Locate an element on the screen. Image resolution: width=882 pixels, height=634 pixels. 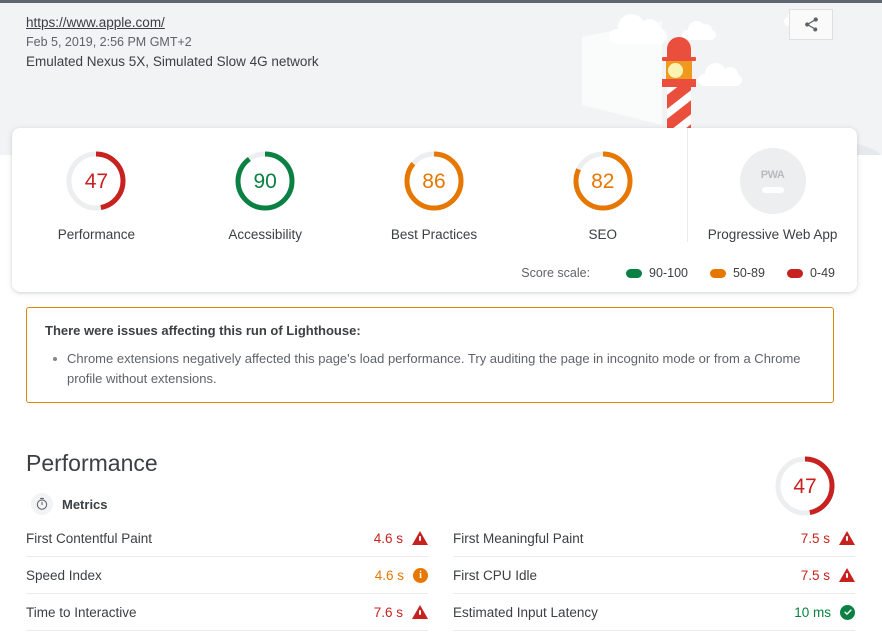
metric-name: First CPU Idle is located at coordinates (495, 575).